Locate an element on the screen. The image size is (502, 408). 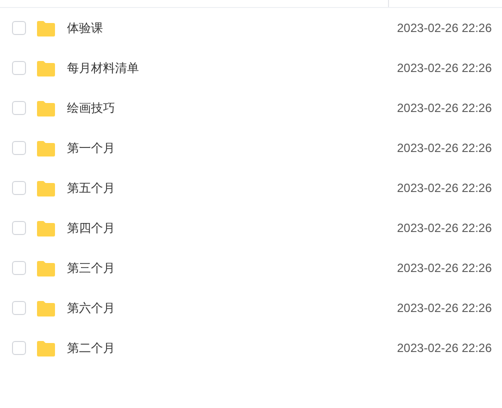
folder-name: 第二个月 is located at coordinates (232, 348).